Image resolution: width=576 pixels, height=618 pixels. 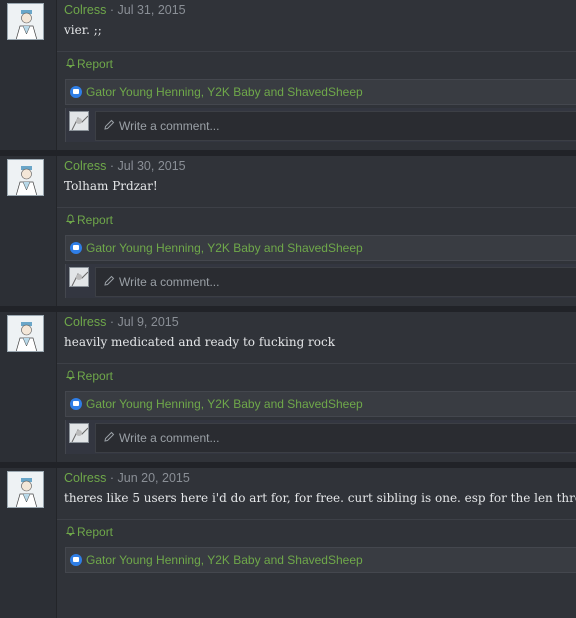 What do you see at coordinates (83, 30) in the screenshot?
I see `post-message: vier. ;;` at bounding box center [83, 30].